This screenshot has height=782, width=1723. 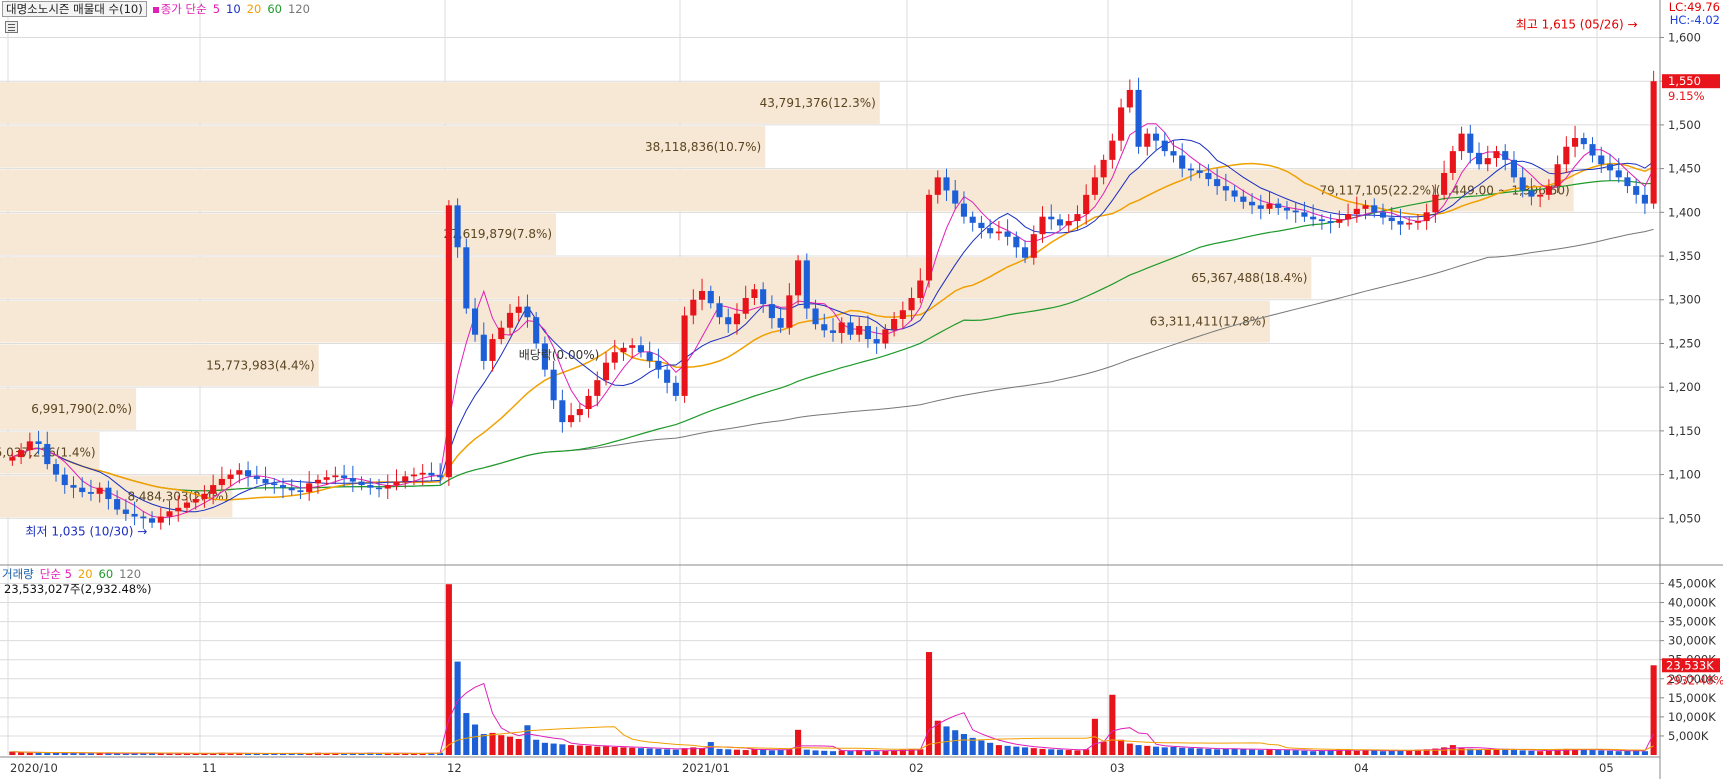 I want to click on last-volume-label: 23,533K, so click(x=1690, y=665).